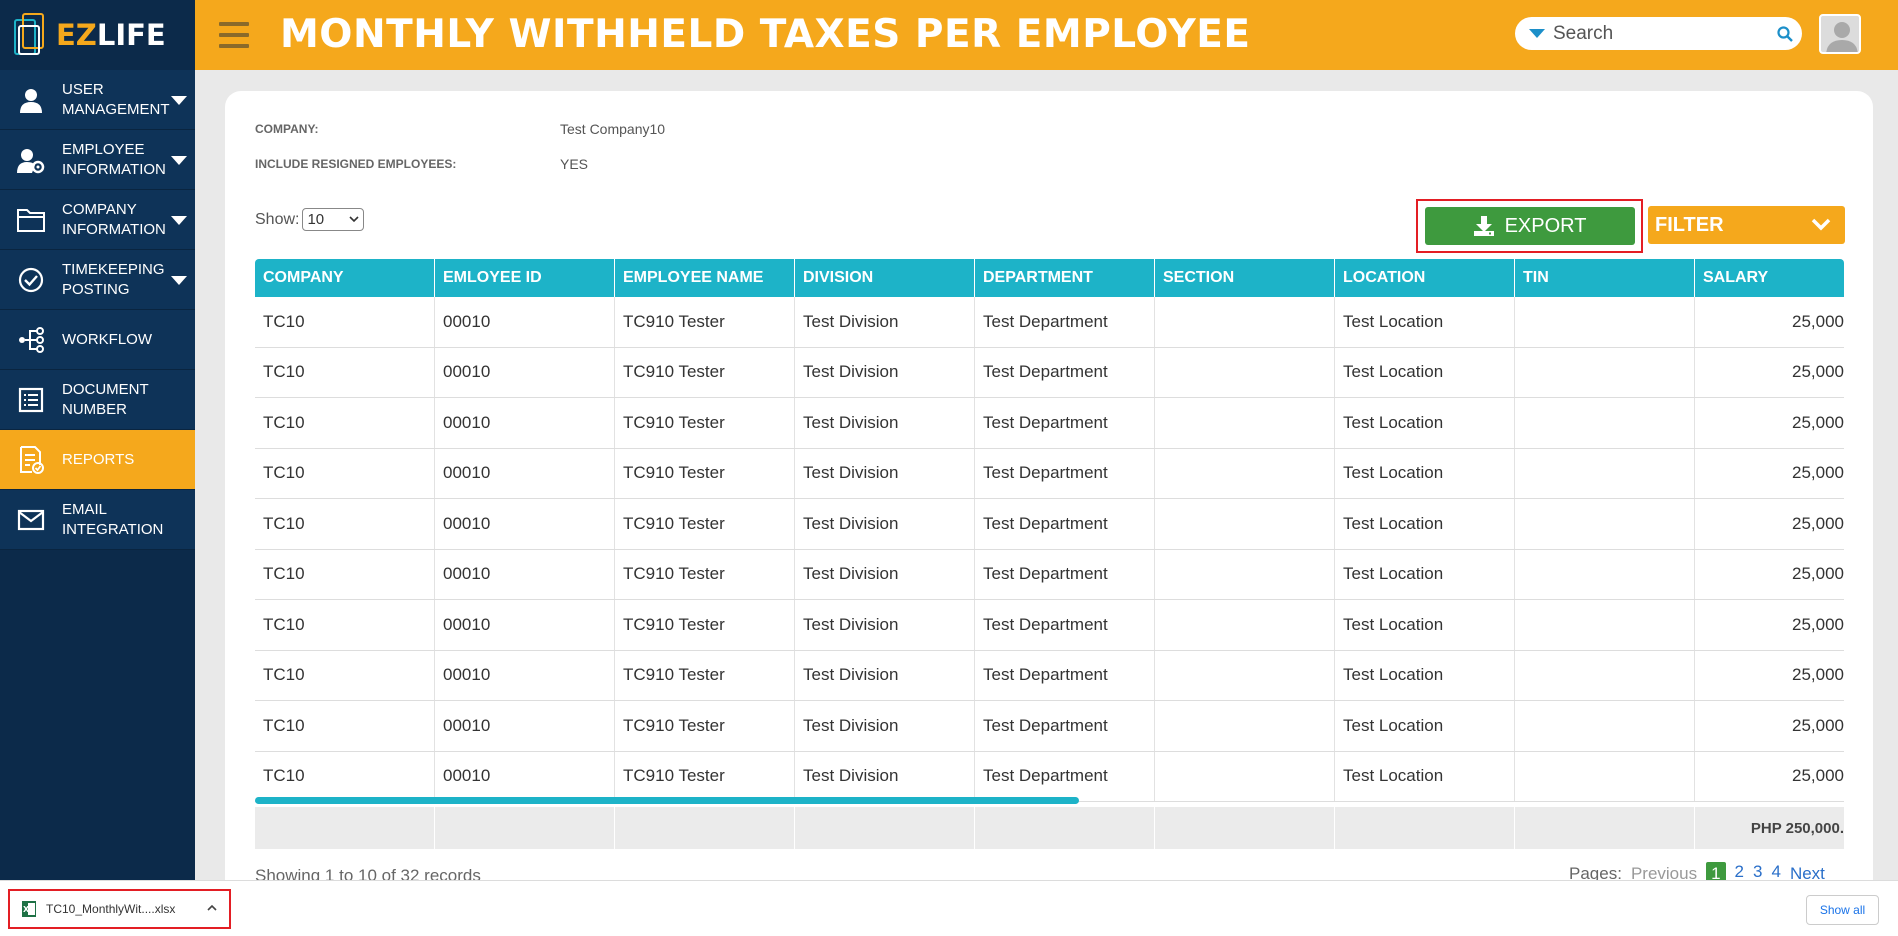 This screenshot has height=936, width=1898. What do you see at coordinates (1842, 910) in the screenshot?
I see `show-all-downloads-button: Show all` at bounding box center [1842, 910].